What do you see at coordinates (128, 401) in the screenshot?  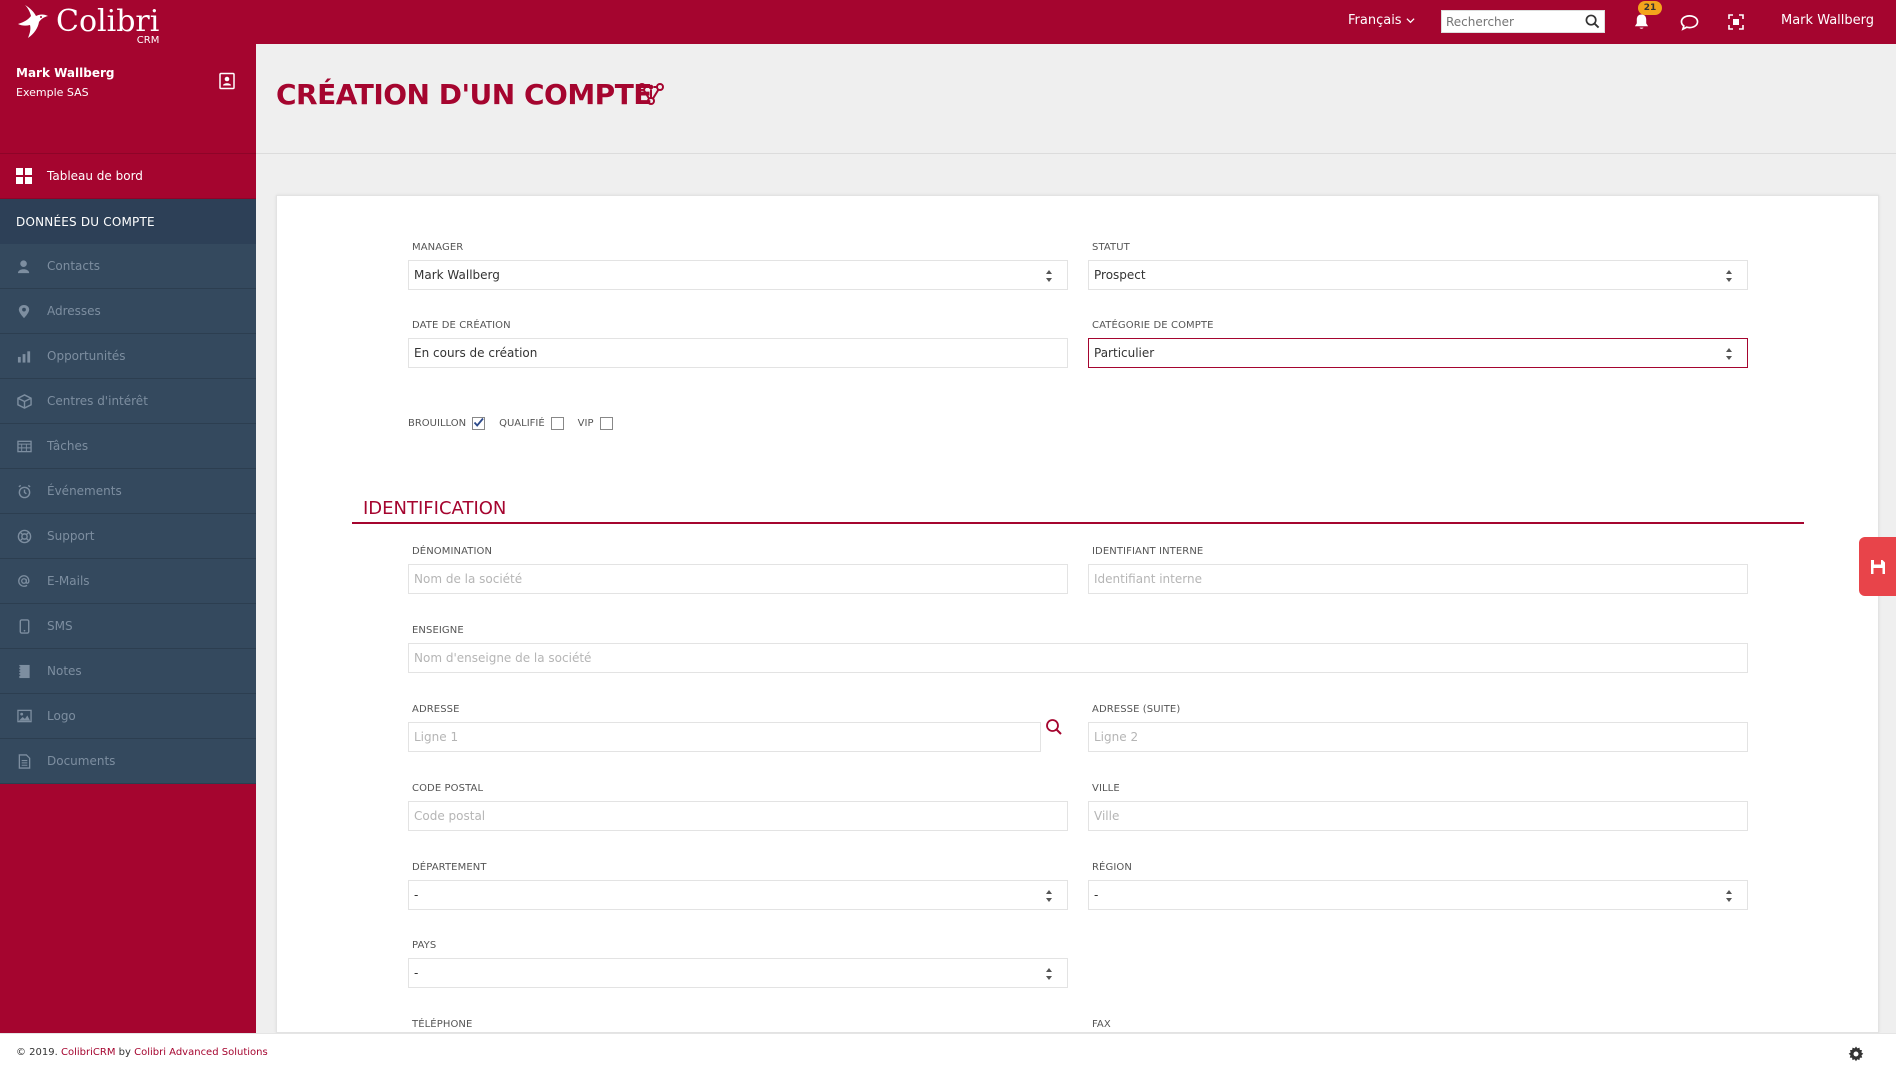 I see `sidebar-item-centres-interet: Centres d'intérêt` at bounding box center [128, 401].